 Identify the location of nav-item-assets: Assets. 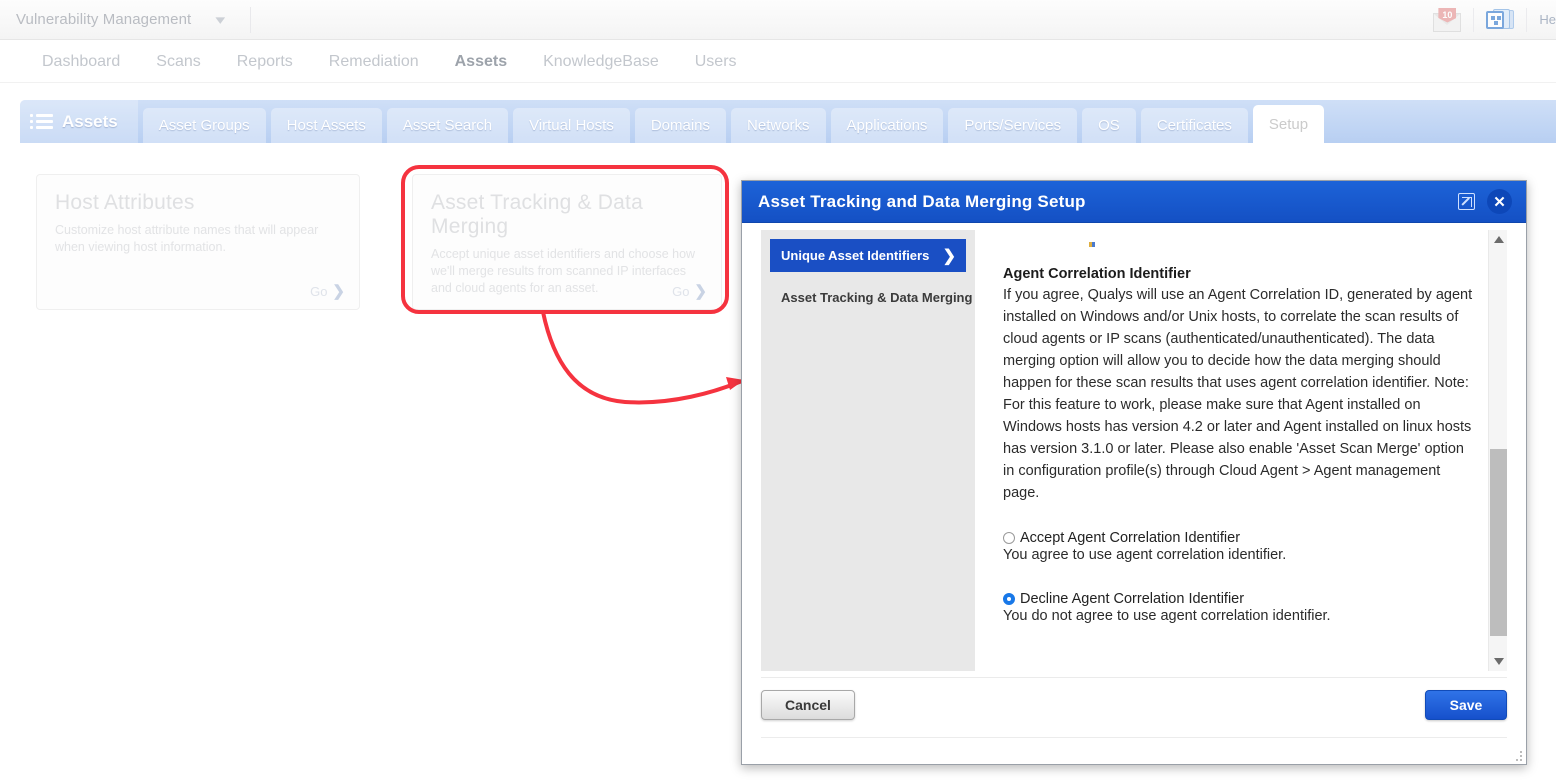
(481, 62).